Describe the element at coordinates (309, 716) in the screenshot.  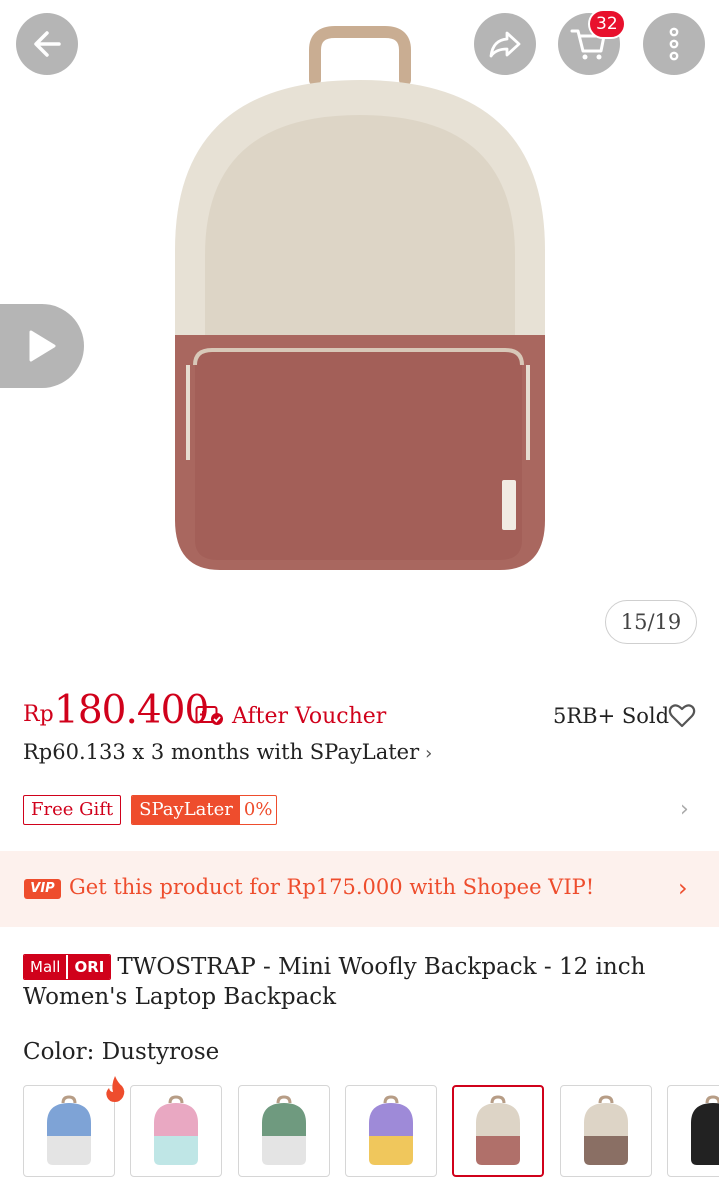
I see `after-voucher-label: After Voucher` at that location.